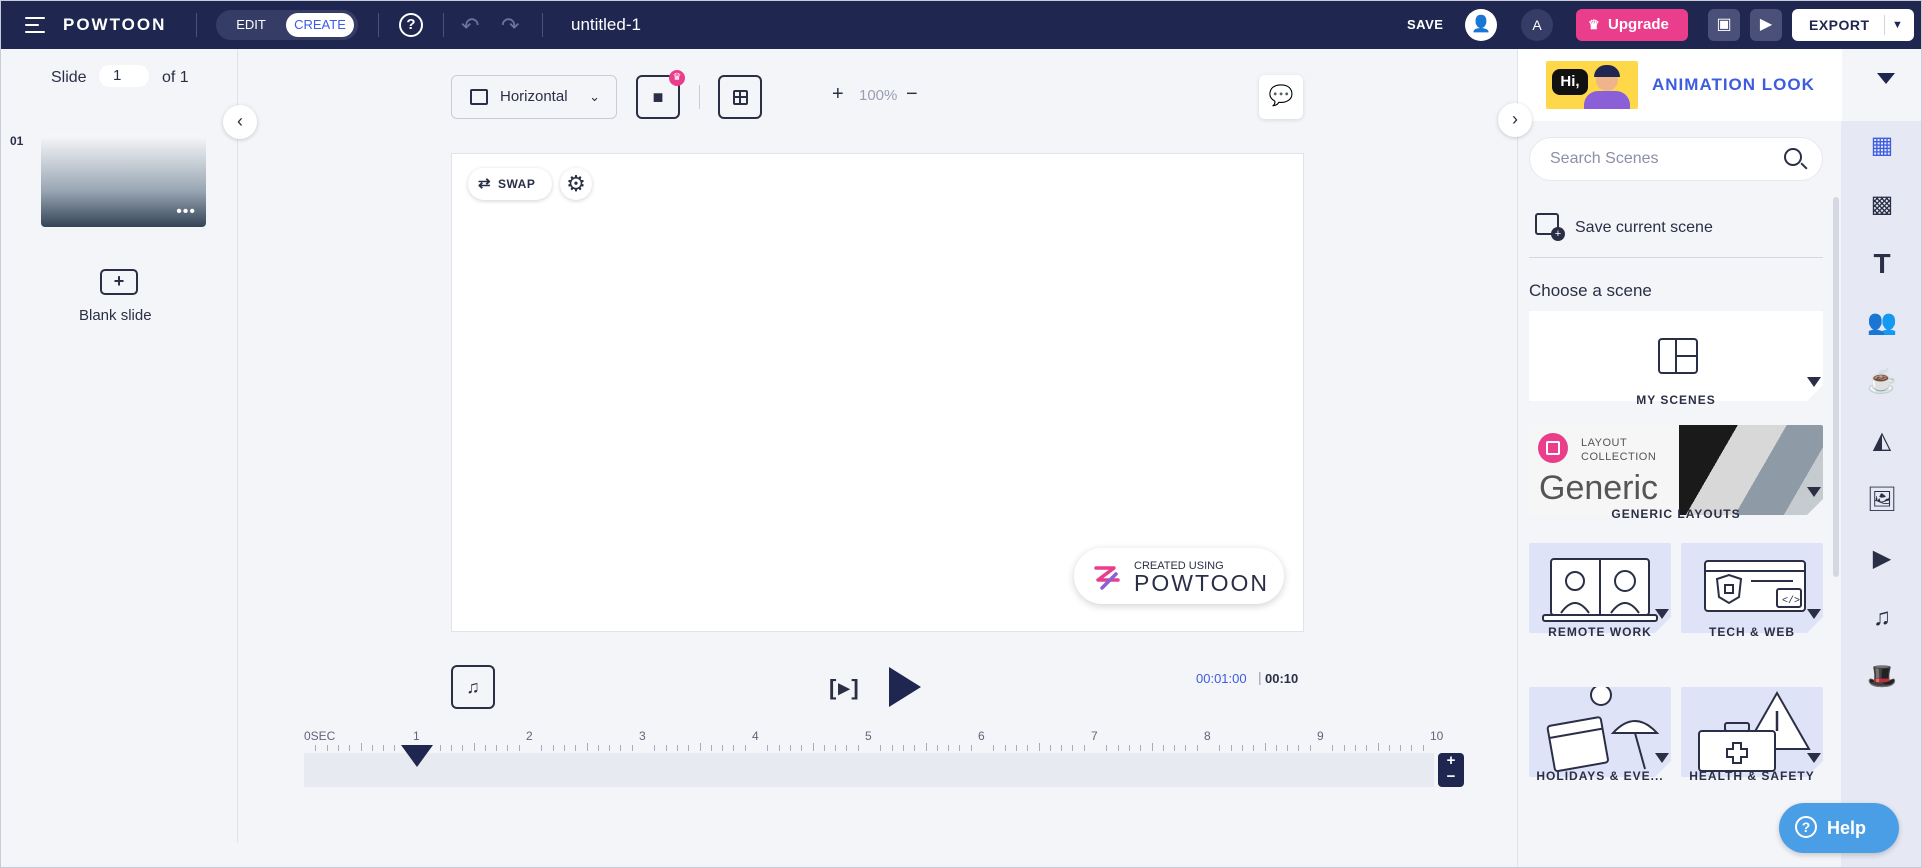 The image size is (1922, 868). I want to click on timeline-tick-label: 3, so click(642, 736).